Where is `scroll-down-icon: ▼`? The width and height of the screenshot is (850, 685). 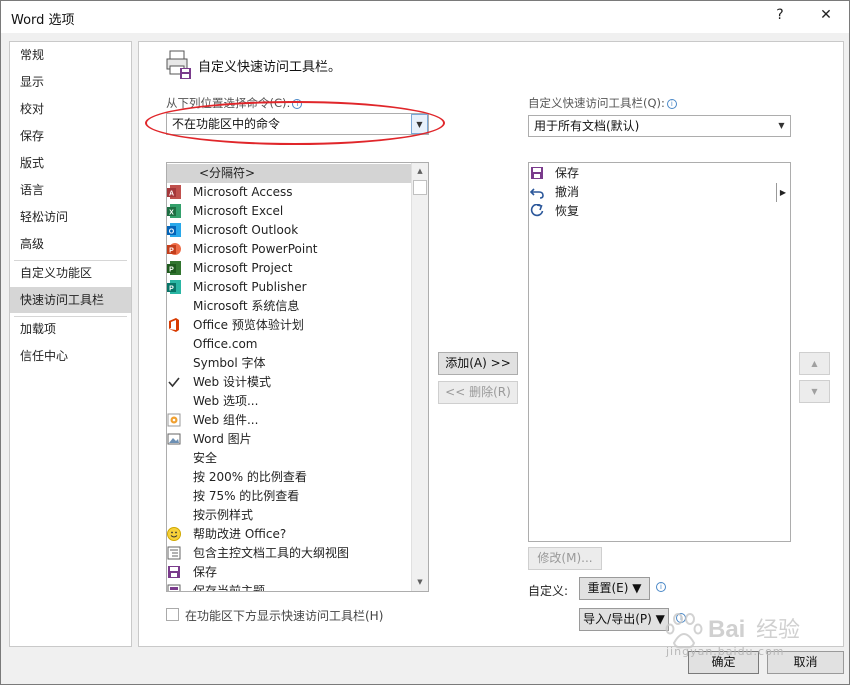 scroll-down-icon: ▼ is located at coordinates (420, 582).